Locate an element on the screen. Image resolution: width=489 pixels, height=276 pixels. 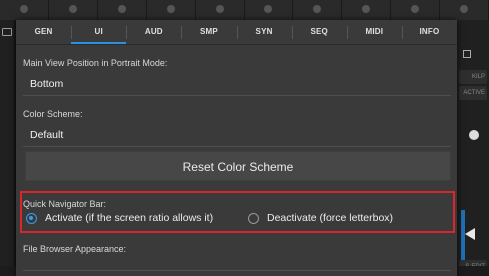
checkbox-icon is located at coordinates (467, 54).